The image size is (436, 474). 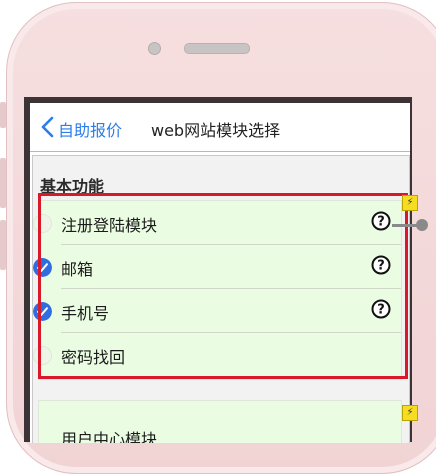 What do you see at coordinates (90, 129) in the screenshot?
I see `back-button: 自助报价` at bounding box center [90, 129].